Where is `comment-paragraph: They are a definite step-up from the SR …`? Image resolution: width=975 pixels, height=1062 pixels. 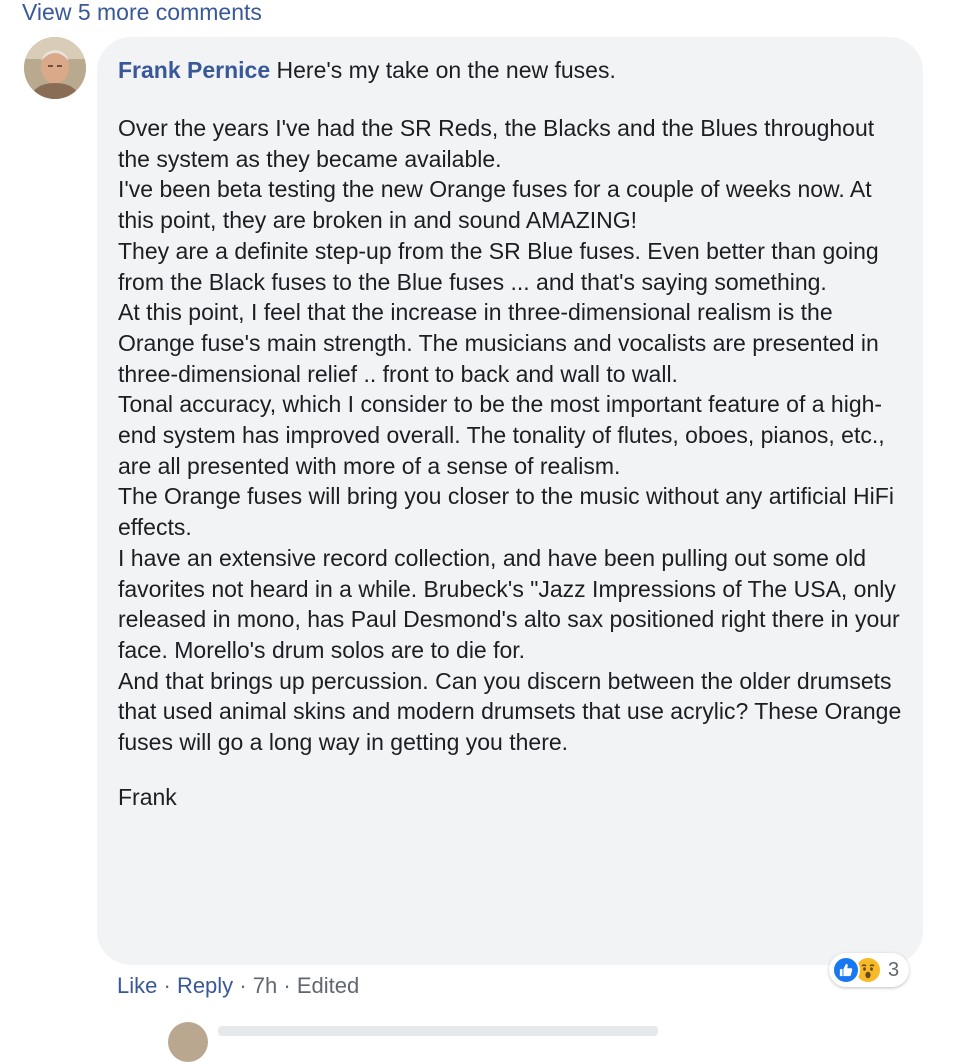
comment-paragraph: They are a definite step-up from the SR … is located at coordinates (498, 266).